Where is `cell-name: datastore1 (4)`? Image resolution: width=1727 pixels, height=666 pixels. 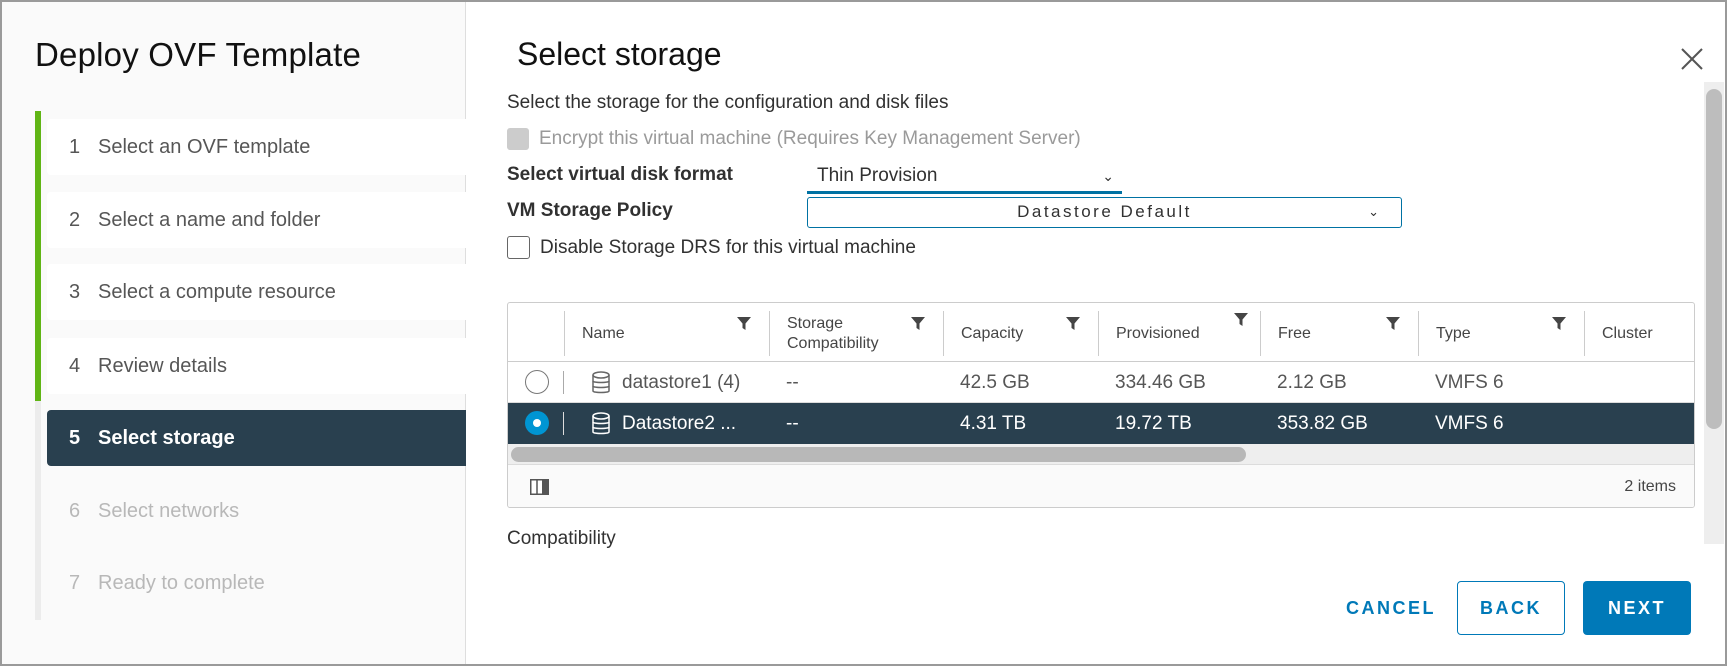 cell-name: datastore1 (4) is located at coordinates (681, 382).